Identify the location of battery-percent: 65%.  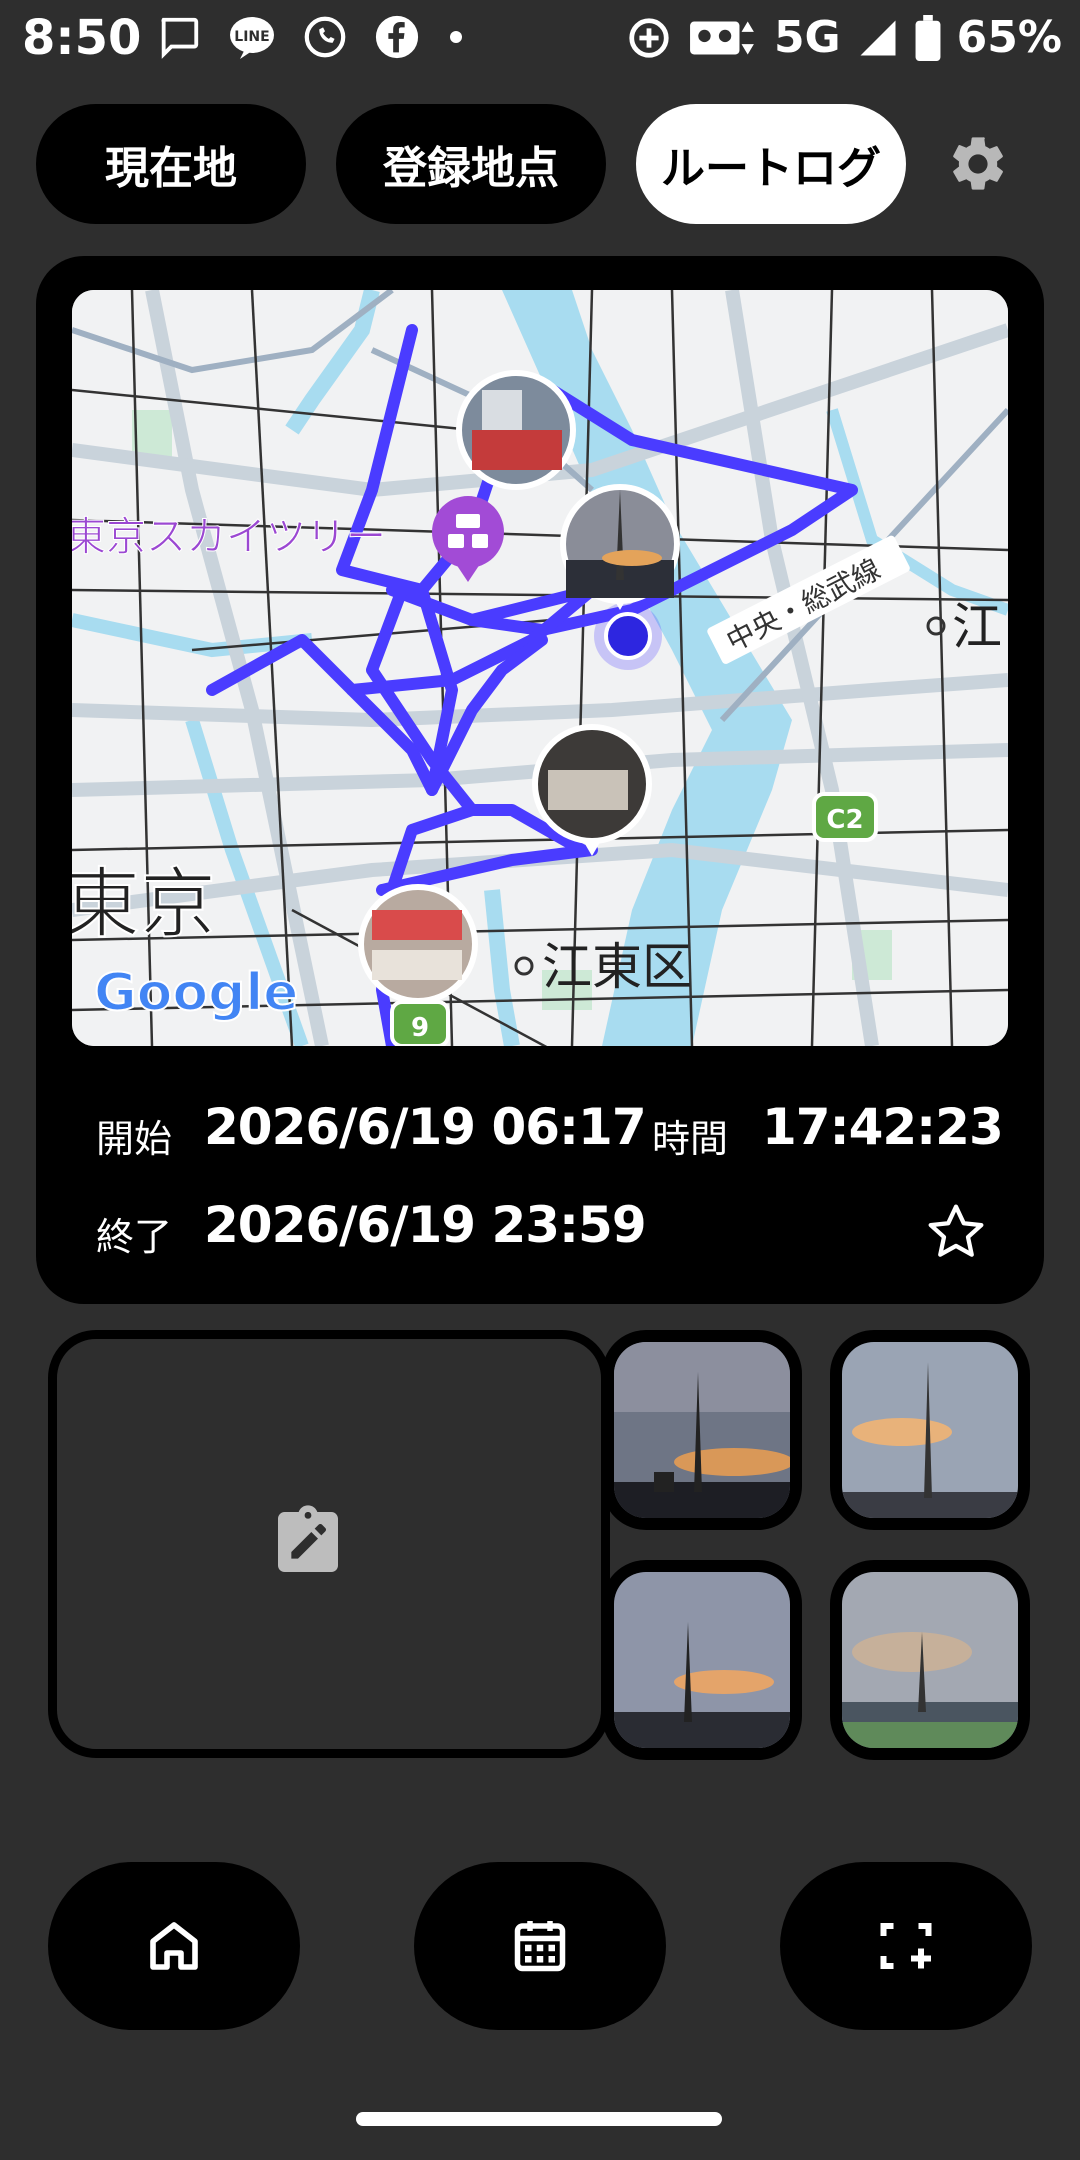
(1009, 37).